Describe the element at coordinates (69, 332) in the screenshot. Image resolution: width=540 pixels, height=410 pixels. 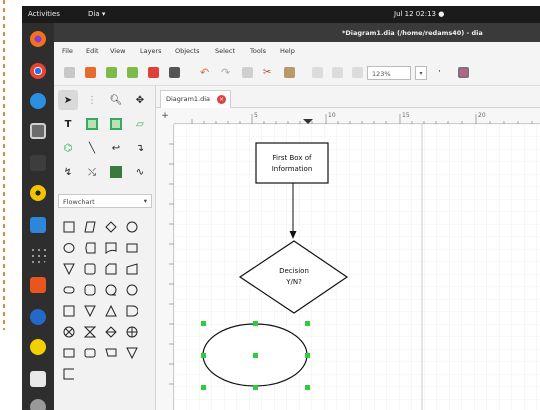
I see `shape-summing-junction` at that location.